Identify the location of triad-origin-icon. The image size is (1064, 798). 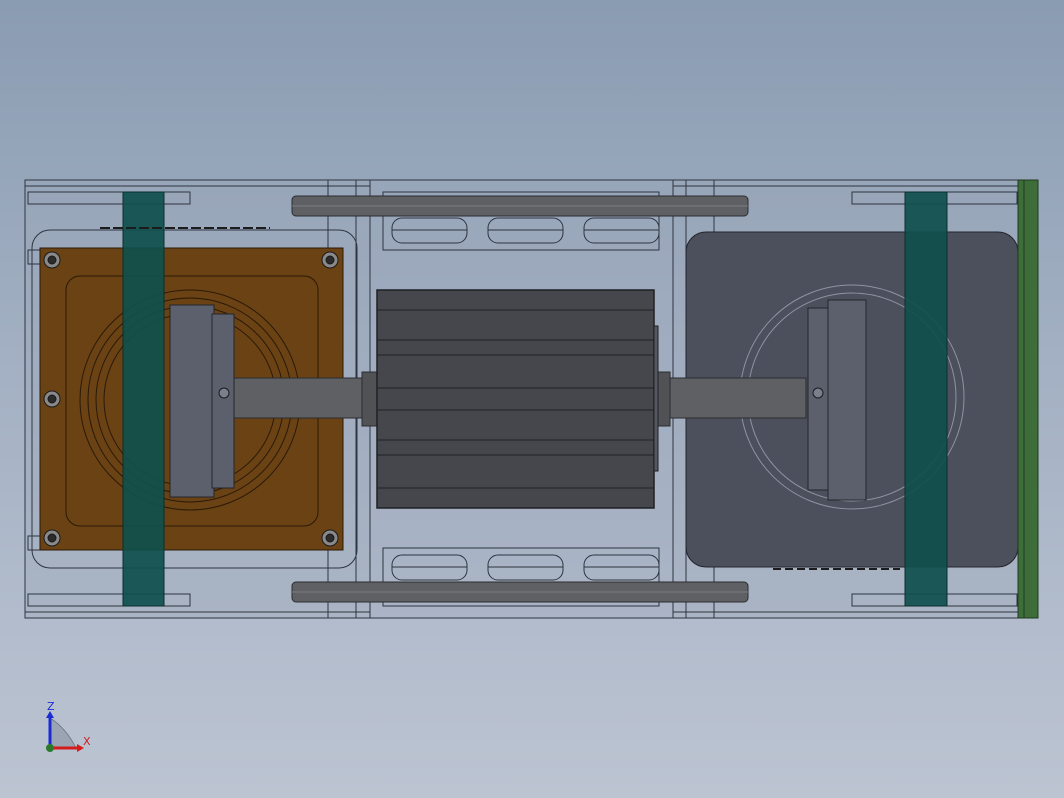
(50, 748).